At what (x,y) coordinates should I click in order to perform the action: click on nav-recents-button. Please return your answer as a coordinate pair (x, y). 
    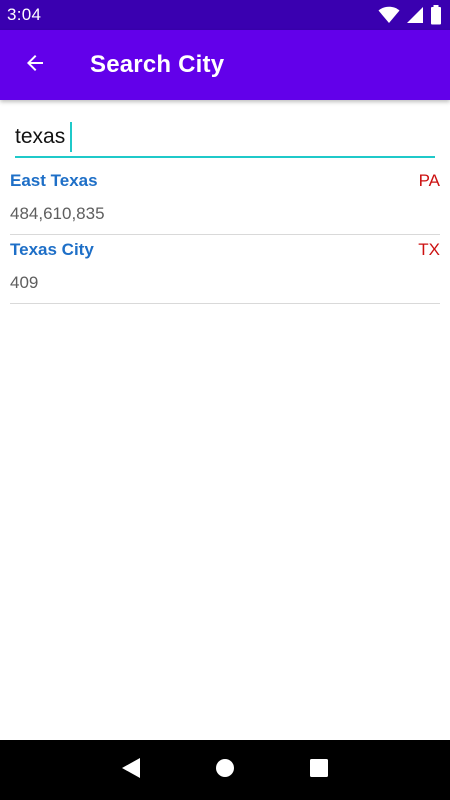
    Looking at the image, I should click on (319, 770).